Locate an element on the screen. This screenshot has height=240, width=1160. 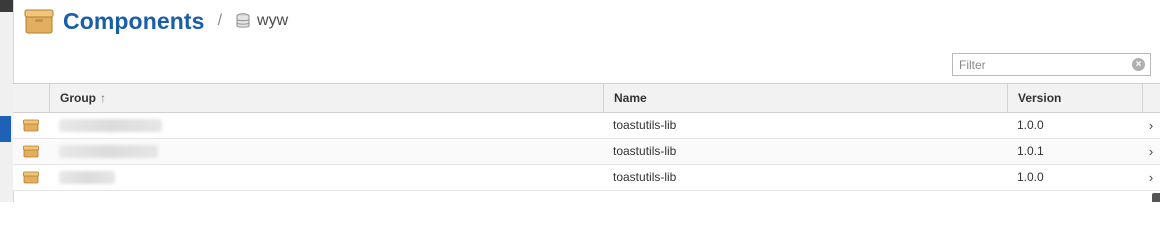
icon-column-header is located at coordinates (31, 98).